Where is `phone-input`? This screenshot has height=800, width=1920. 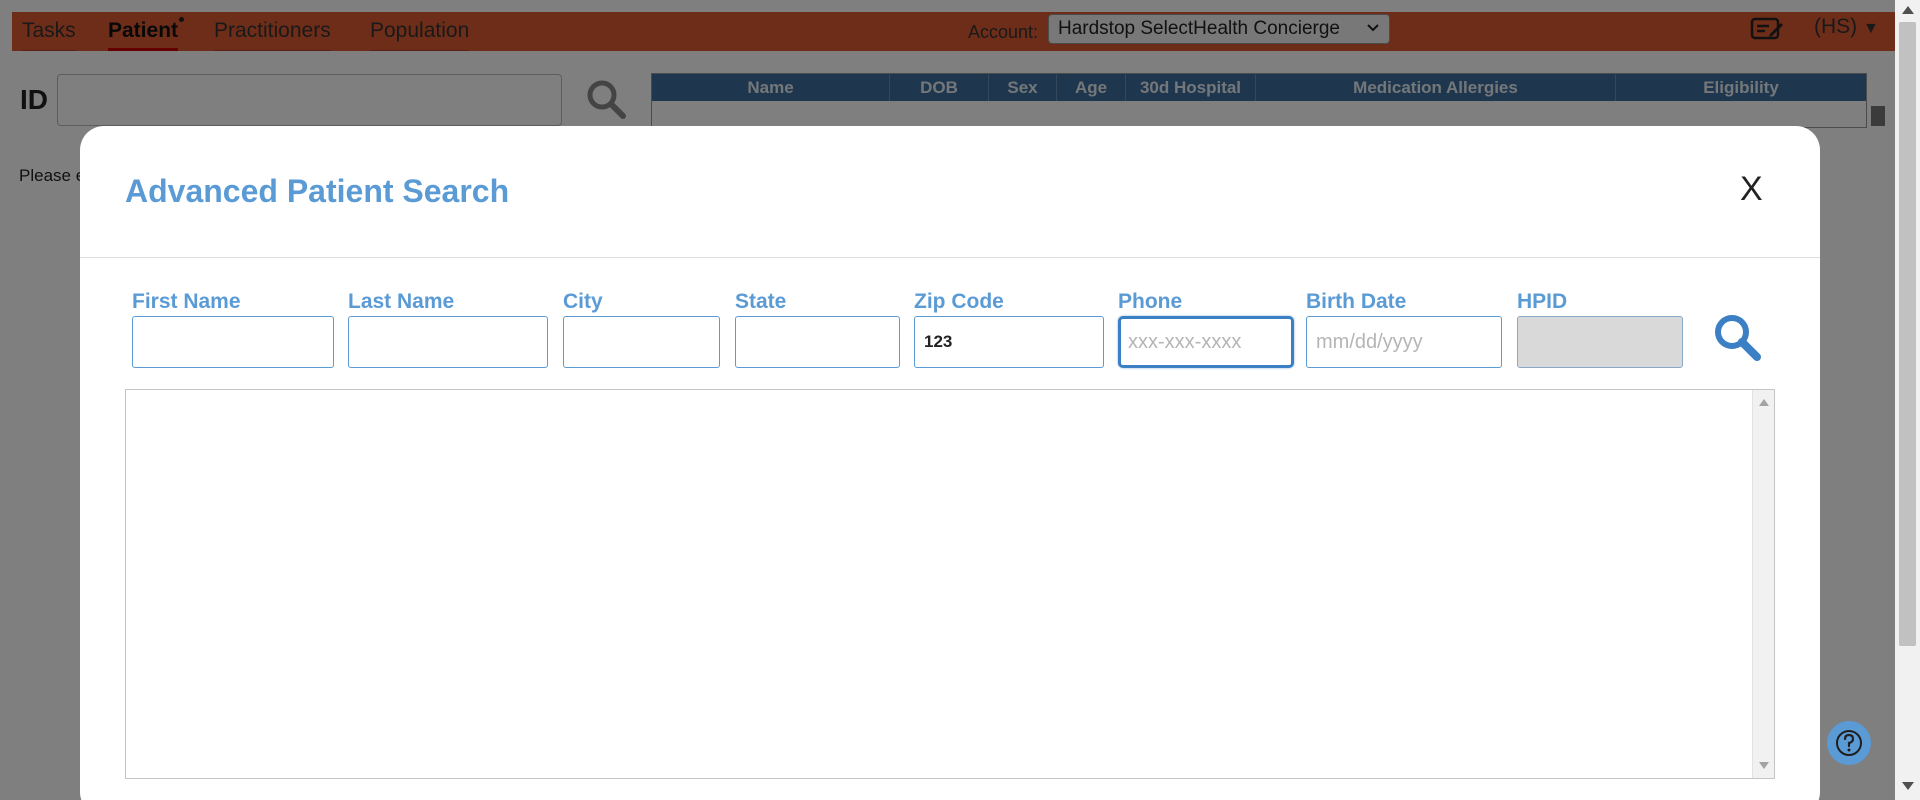 phone-input is located at coordinates (1206, 342).